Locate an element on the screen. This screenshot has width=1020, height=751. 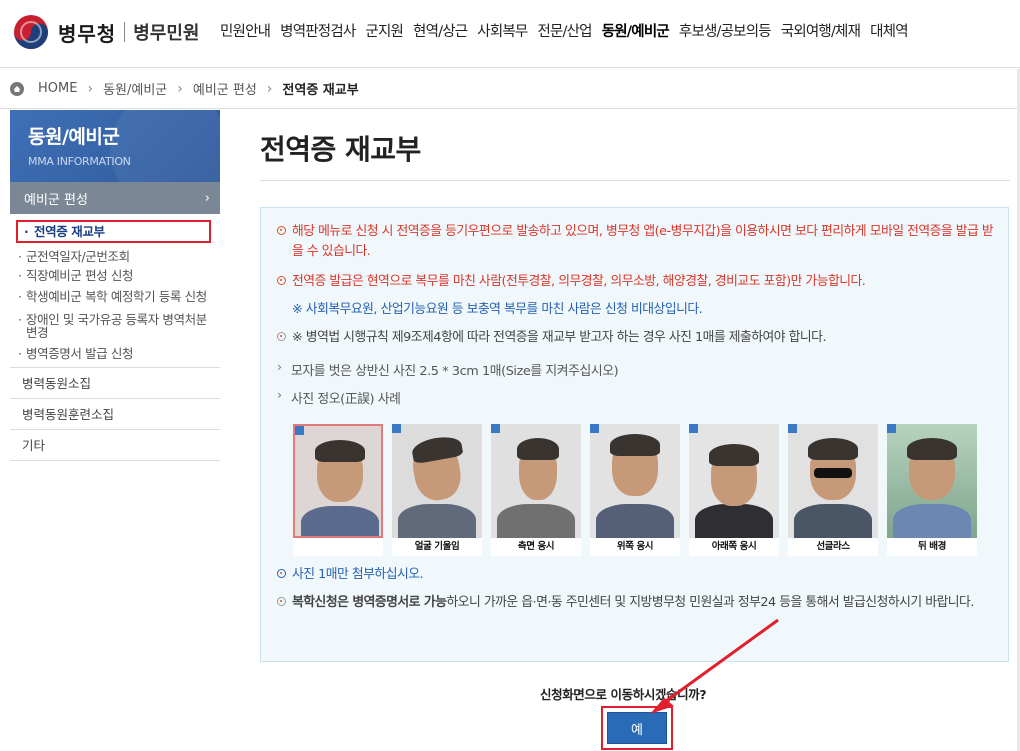
photo-example-correct is located at coordinates (338, 490).